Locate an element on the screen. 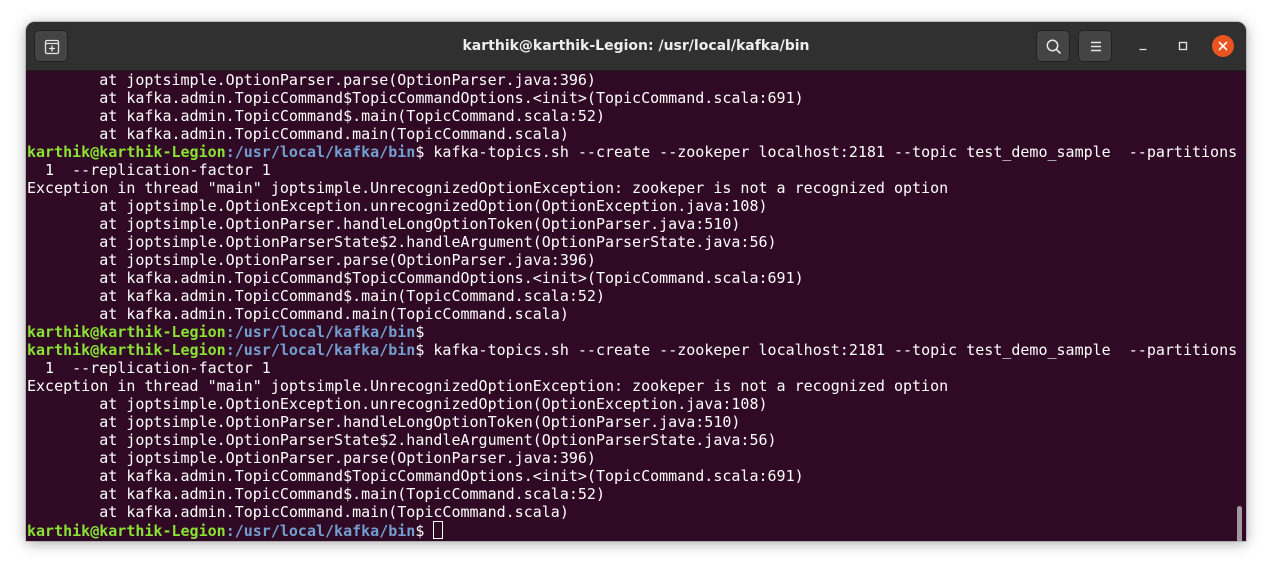 Image resolution: width=1272 pixels, height=569 pixels. minimize-icon is located at coordinates (1143, 49).